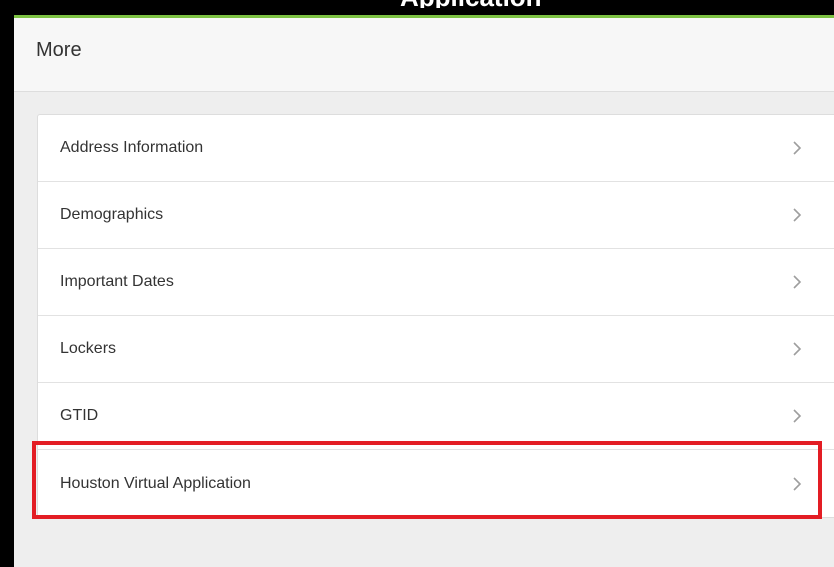 Image resolution: width=834 pixels, height=567 pixels. Describe the element at coordinates (424, 55) in the screenshot. I see `page-header: More` at that location.